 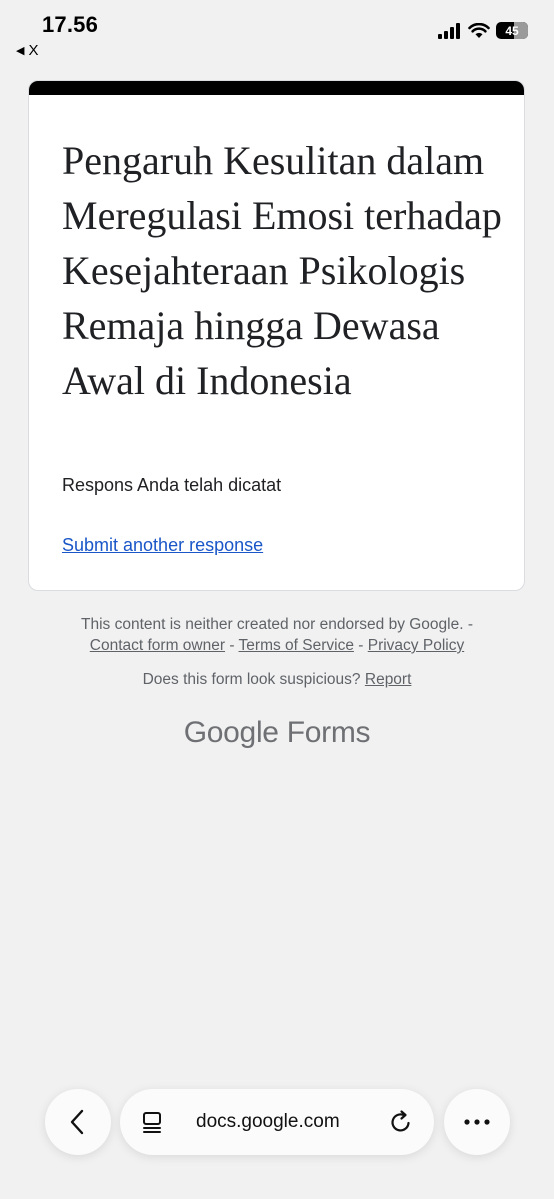 I want to click on report-prompt: Does this form look suspicious? Report, so click(x=277, y=680).